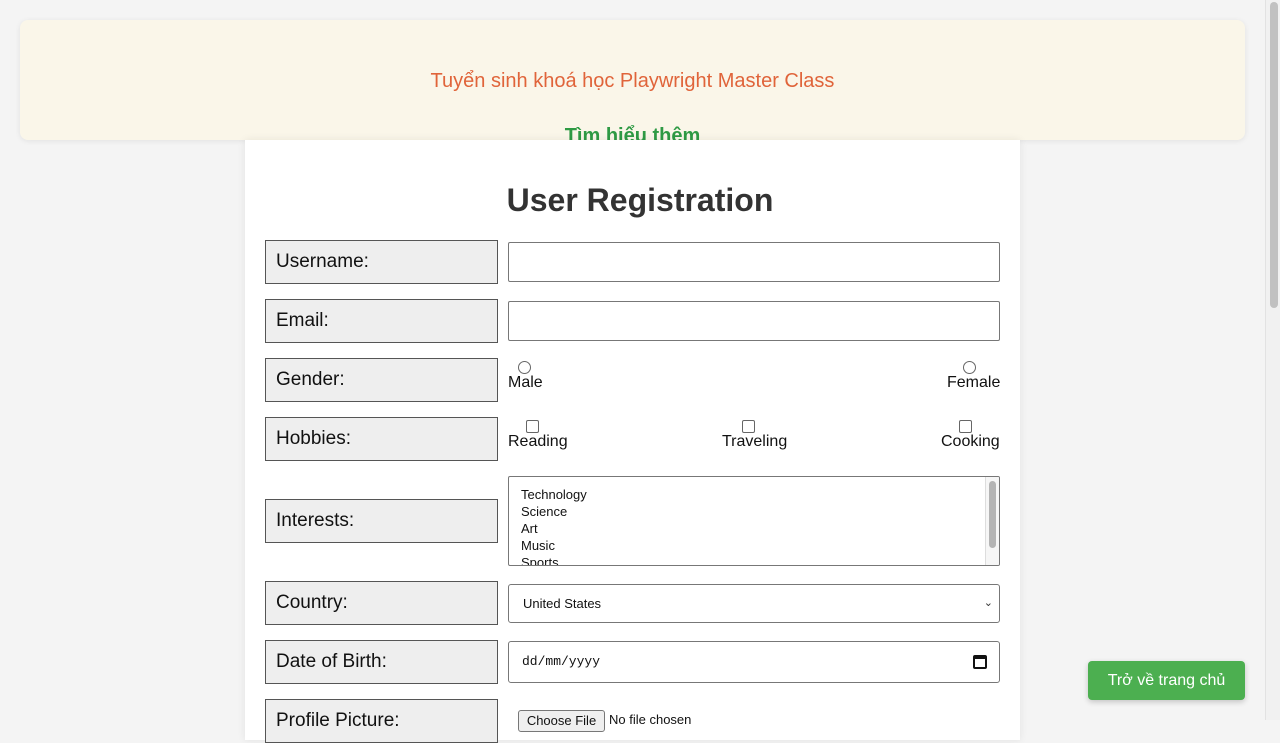  Describe the element at coordinates (754, 262) in the screenshot. I see `username-input` at that location.